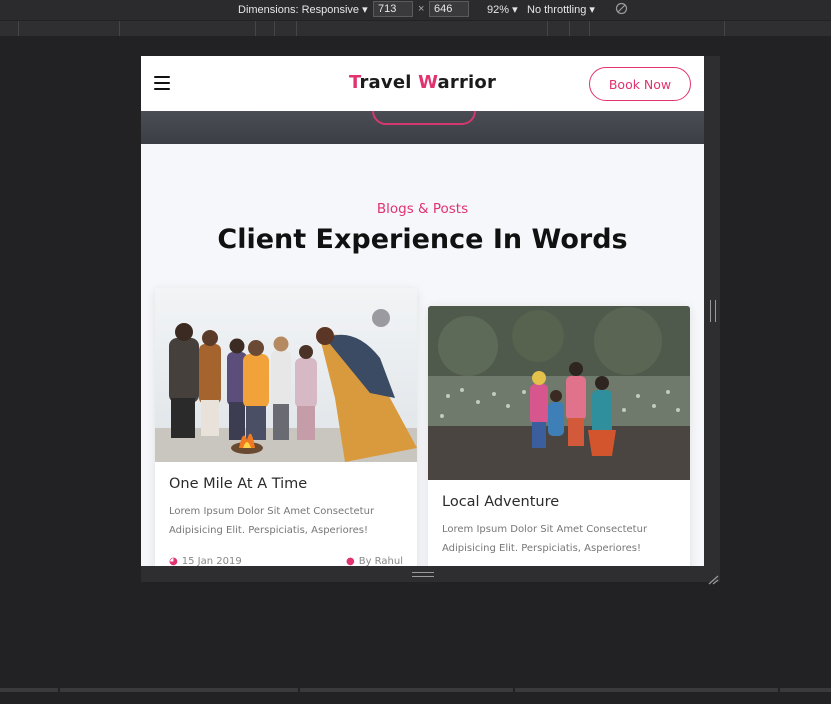  What do you see at coordinates (415, 28) in the screenshot?
I see `media-query-ruler` at bounding box center [415, 28].